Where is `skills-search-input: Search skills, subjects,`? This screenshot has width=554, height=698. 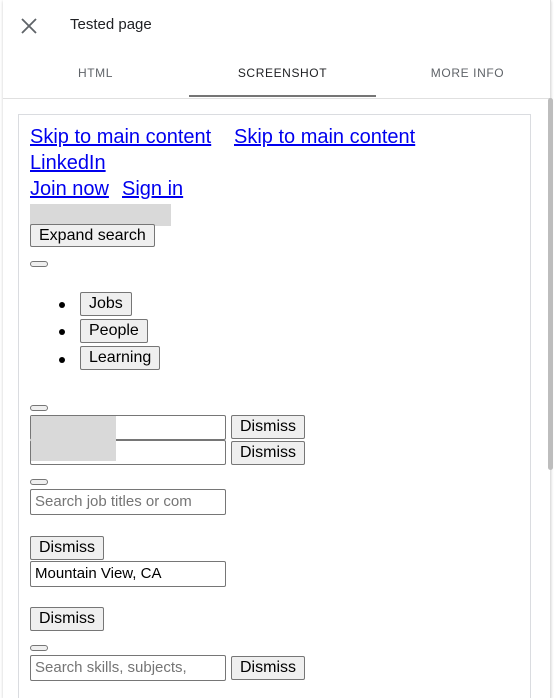
skills-search-input: Search skills, subjects, is located at coordinates (128, 668).